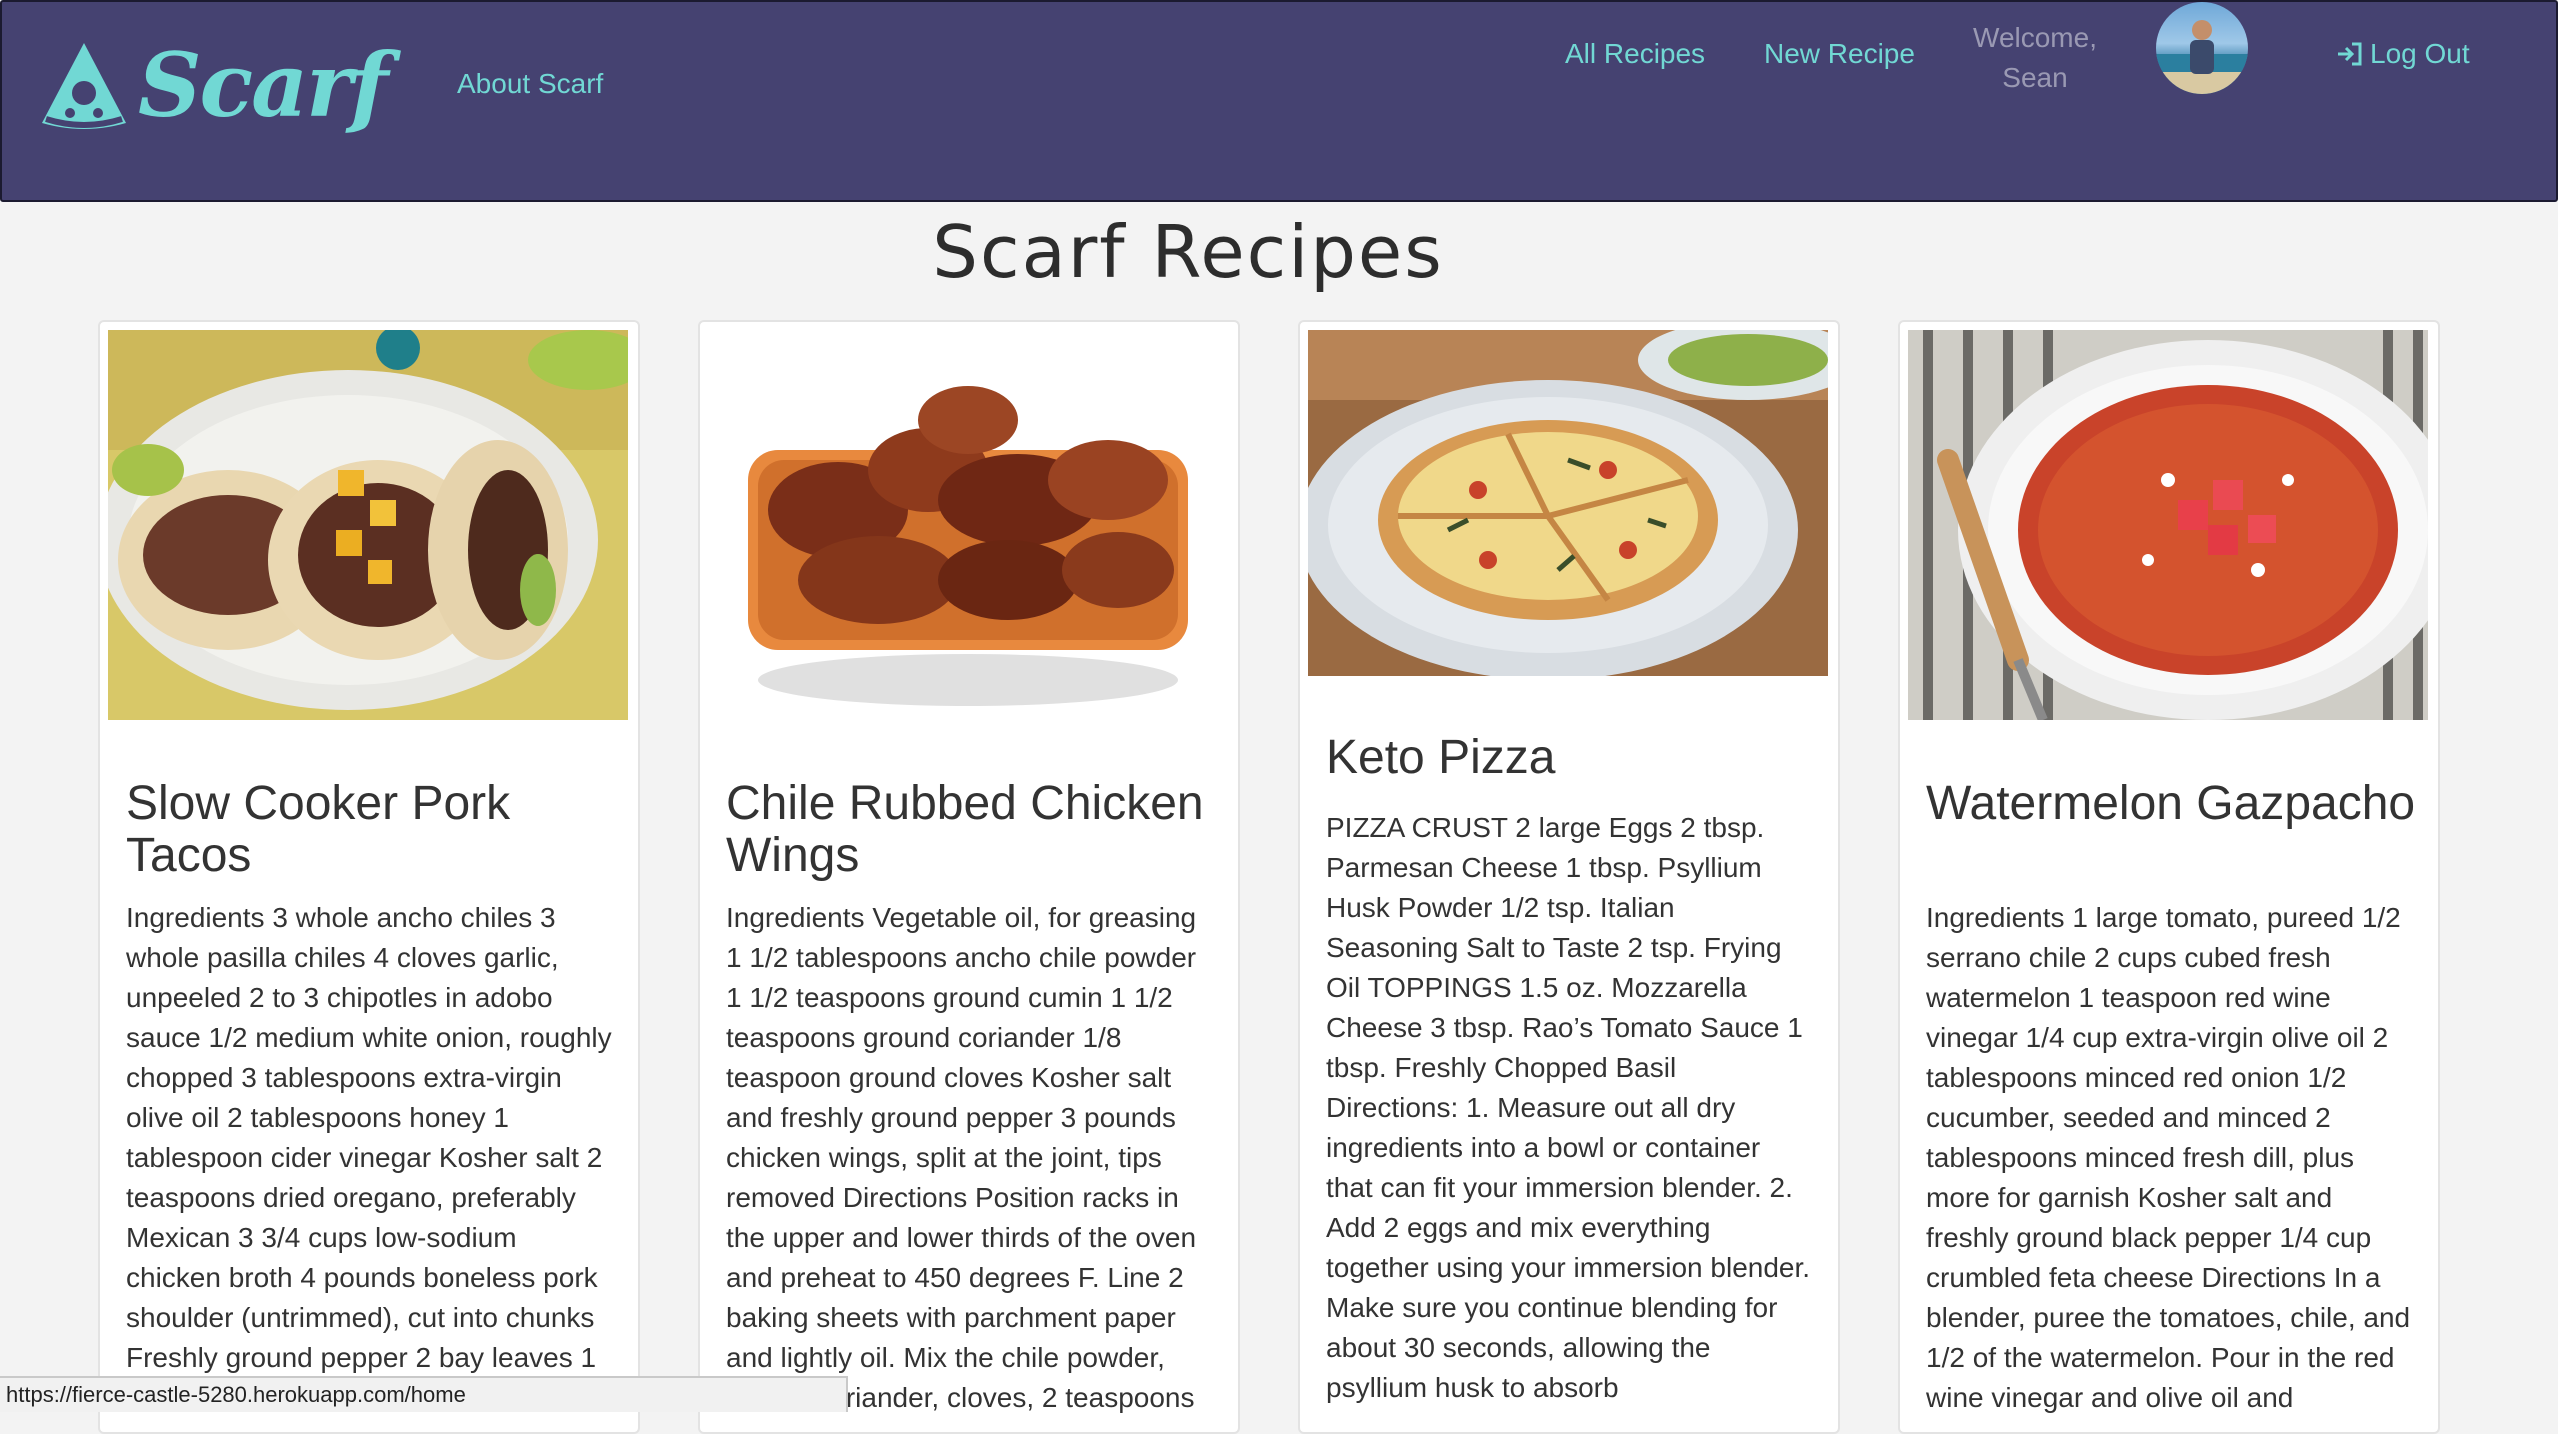 The width and height of the screenshot is (2558, 1434). What do you see at coordinates (263, 85) in the screenshot?
I see `brand-name: Scarf` at bounding box center [263, 85].